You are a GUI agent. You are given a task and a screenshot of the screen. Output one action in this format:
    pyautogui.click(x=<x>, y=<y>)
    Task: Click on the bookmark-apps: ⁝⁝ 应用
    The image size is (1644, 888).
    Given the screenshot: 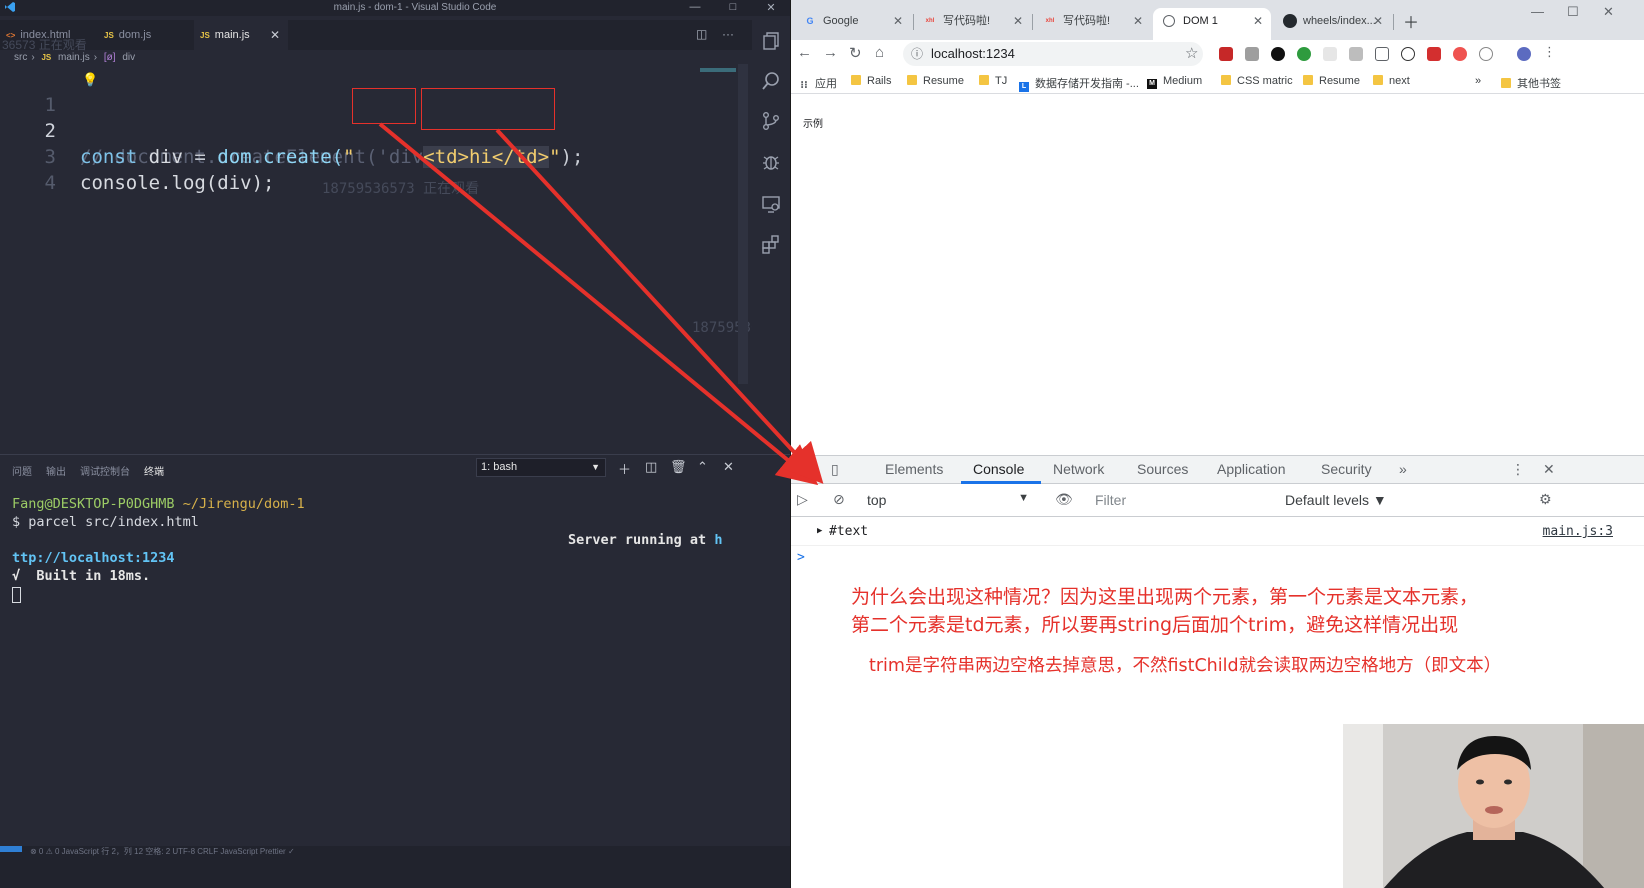 What is the action you would take?
    pyautogui.click(x=818, y=83)
    